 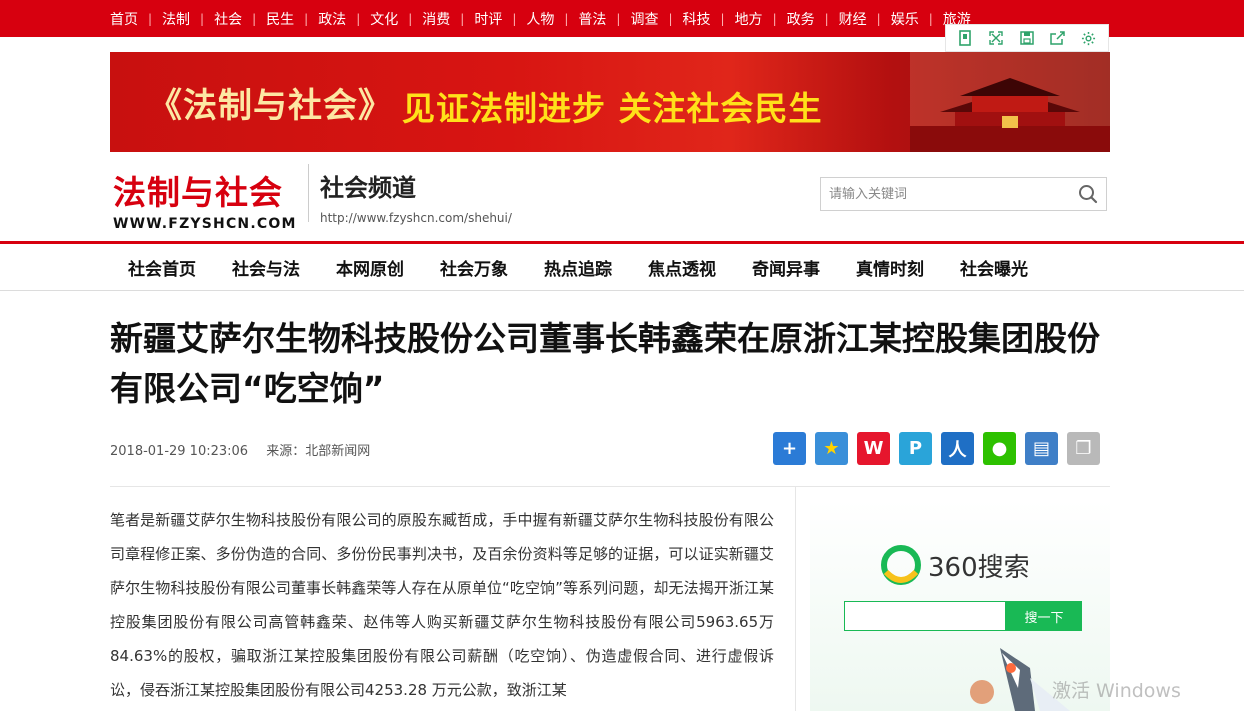 What do you see at coordinates (644, 19) in the screenshot?
I see `top-nav-link: 调查` at bounding box center [644, 19].